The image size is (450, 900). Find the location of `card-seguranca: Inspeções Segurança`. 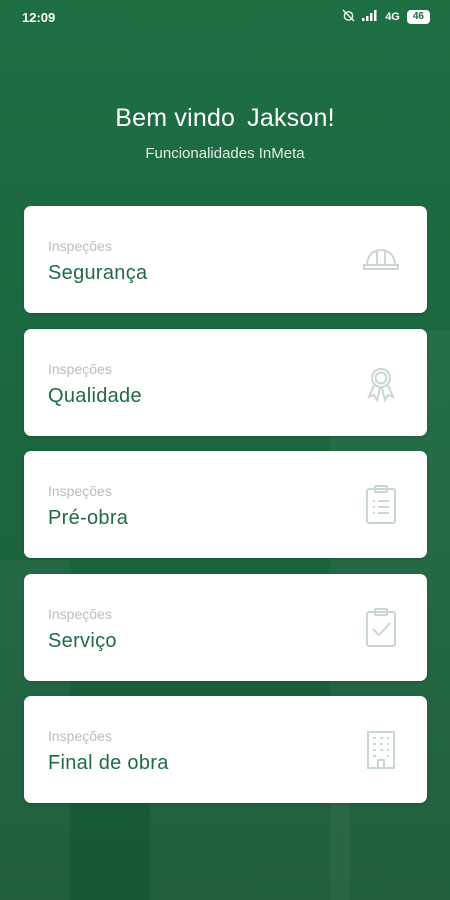

card-seguranca: Inspeções Segurança is located at coordinates (225, 259).